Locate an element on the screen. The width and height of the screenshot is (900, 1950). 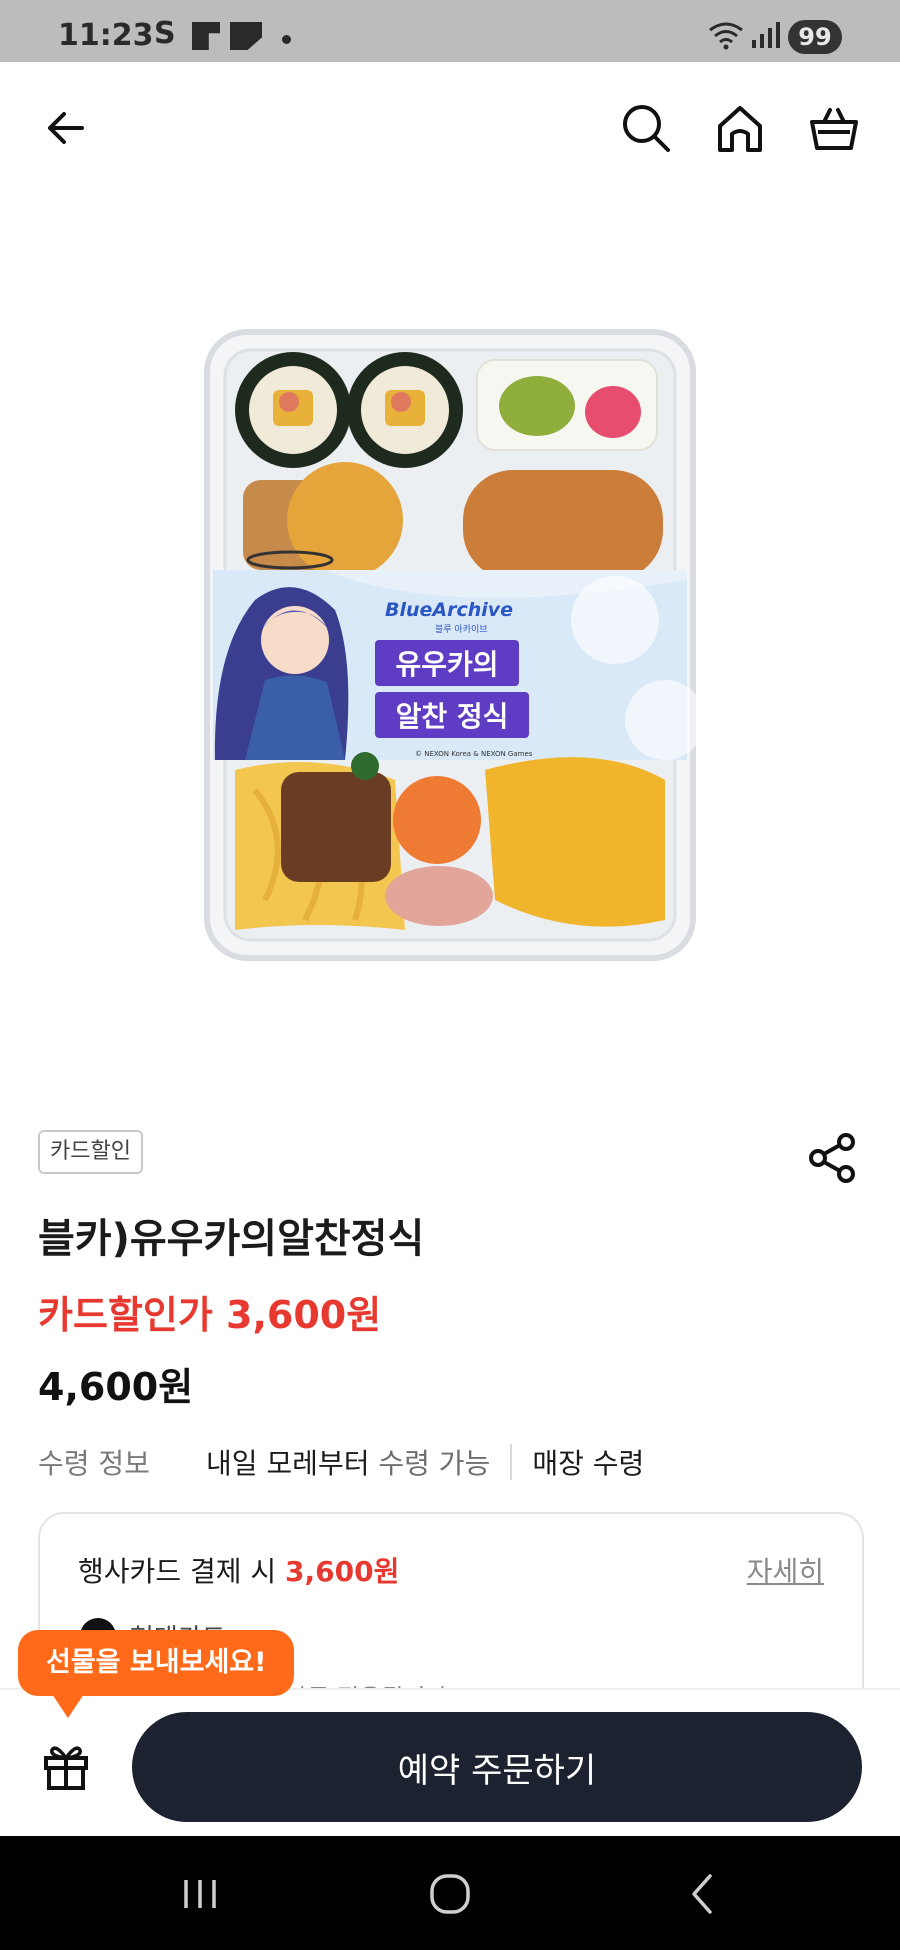
gift-tooltip: 선물을 보내보세요! is located at coordinates (156, 1674).